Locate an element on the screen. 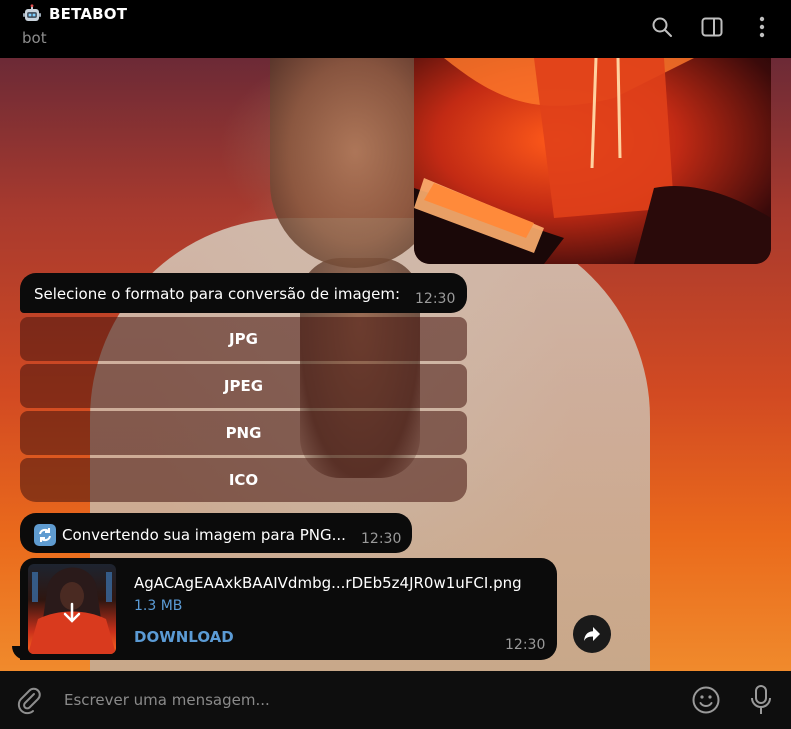  message-input is located at coordinates (364, 700).